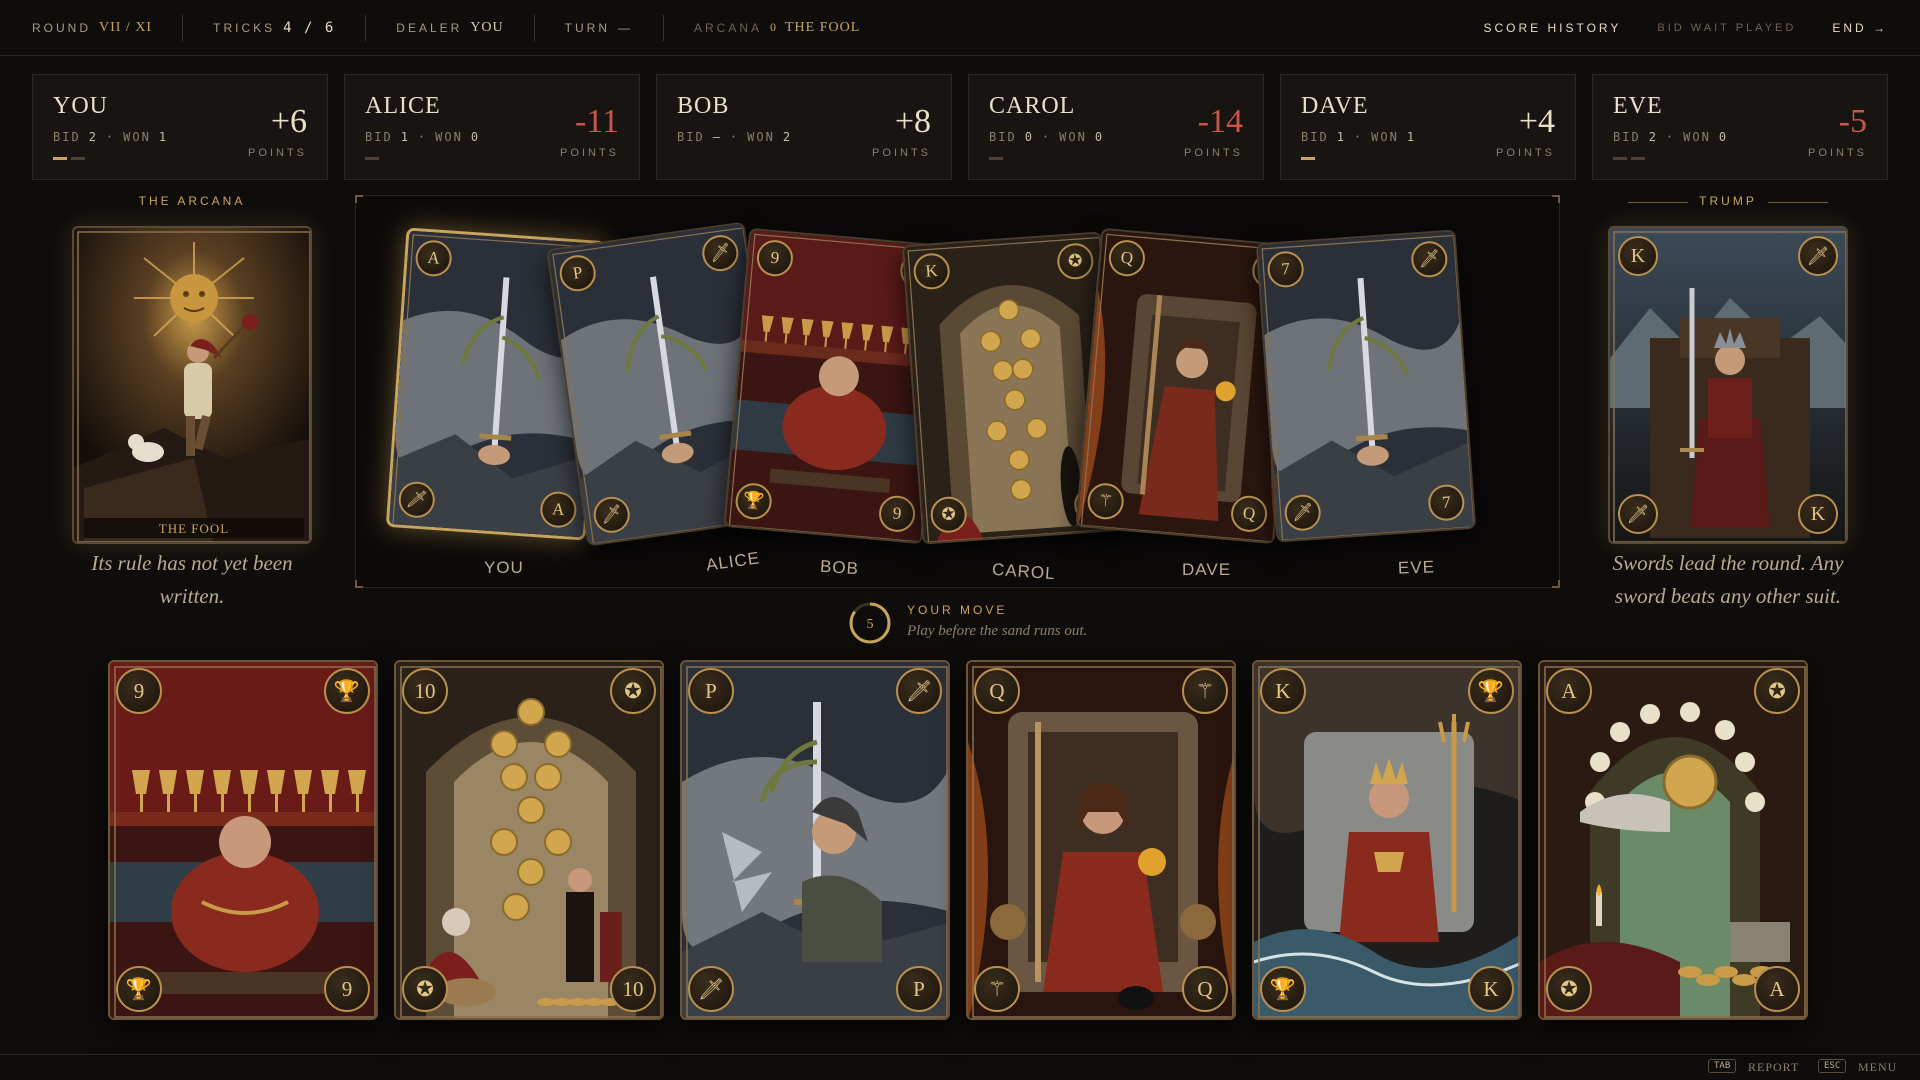 This screenshot has width=1920, height=1080. What do you see at coordinates (1722, 1066) in the screenshot?
I see `tab-key-hint: TAB` at bounding box center [1722, 1066].